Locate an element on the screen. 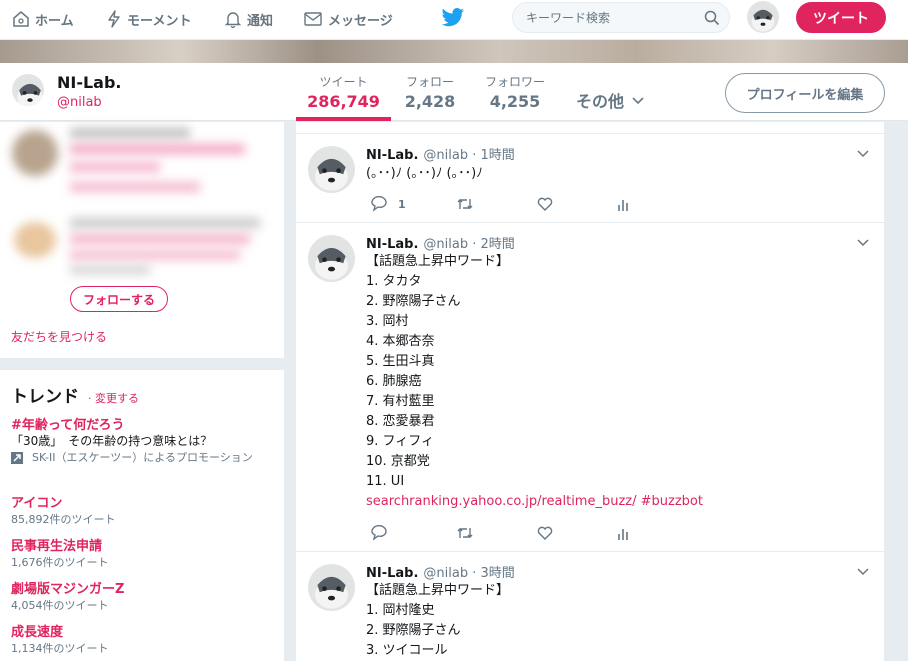 The width and height of the screenshot is (908, 661). stat-following-value: 2,428 is located at coordinates (430, 101).